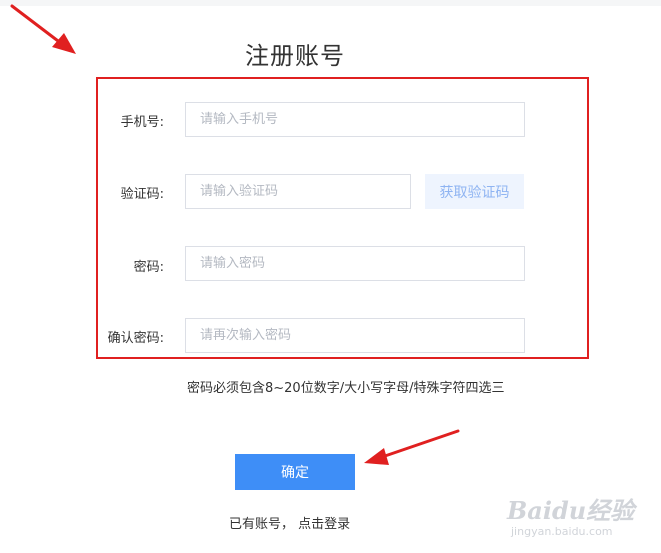 Image resolution: width=661 pixels, height=553 pixels. I want to click on password-label: 密码:, so click(148, 267).